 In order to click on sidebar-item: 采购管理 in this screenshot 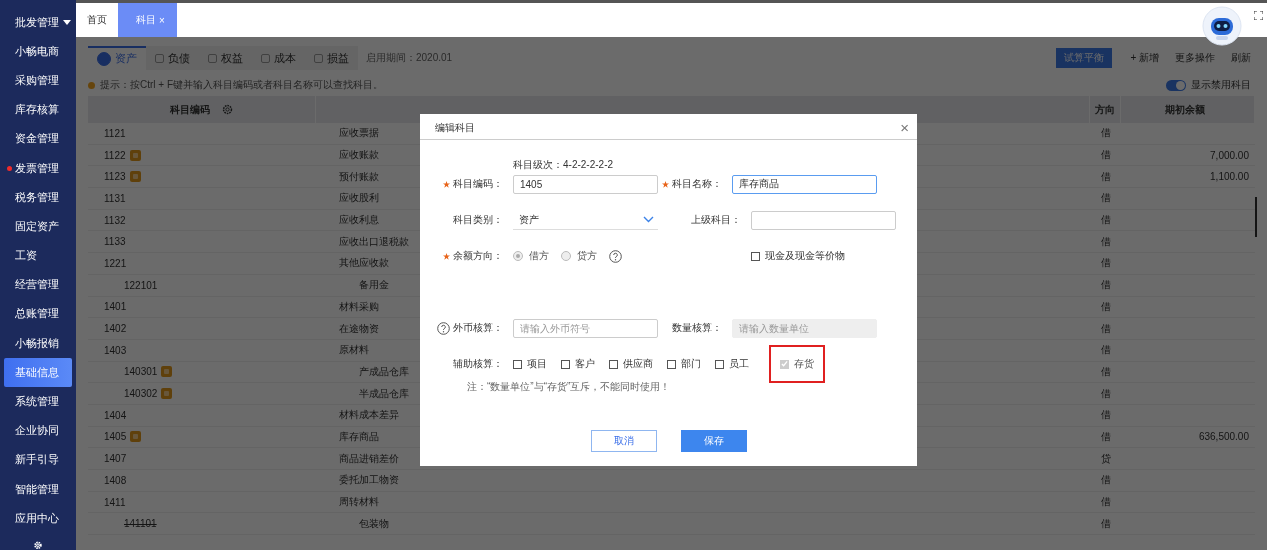, I will do `click(38, 81)`.